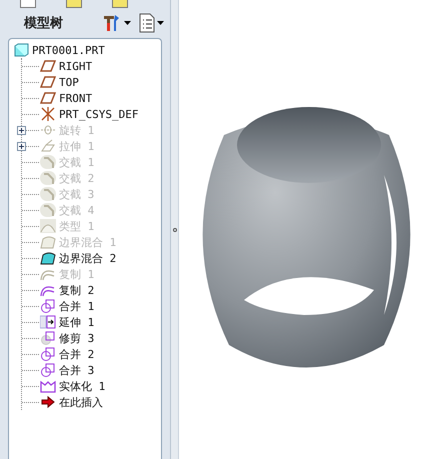  What do you see at coordinates (73, 386) in the screenshot?
I see `tree-item: 实体化 1` at bounding box center [73, 386].